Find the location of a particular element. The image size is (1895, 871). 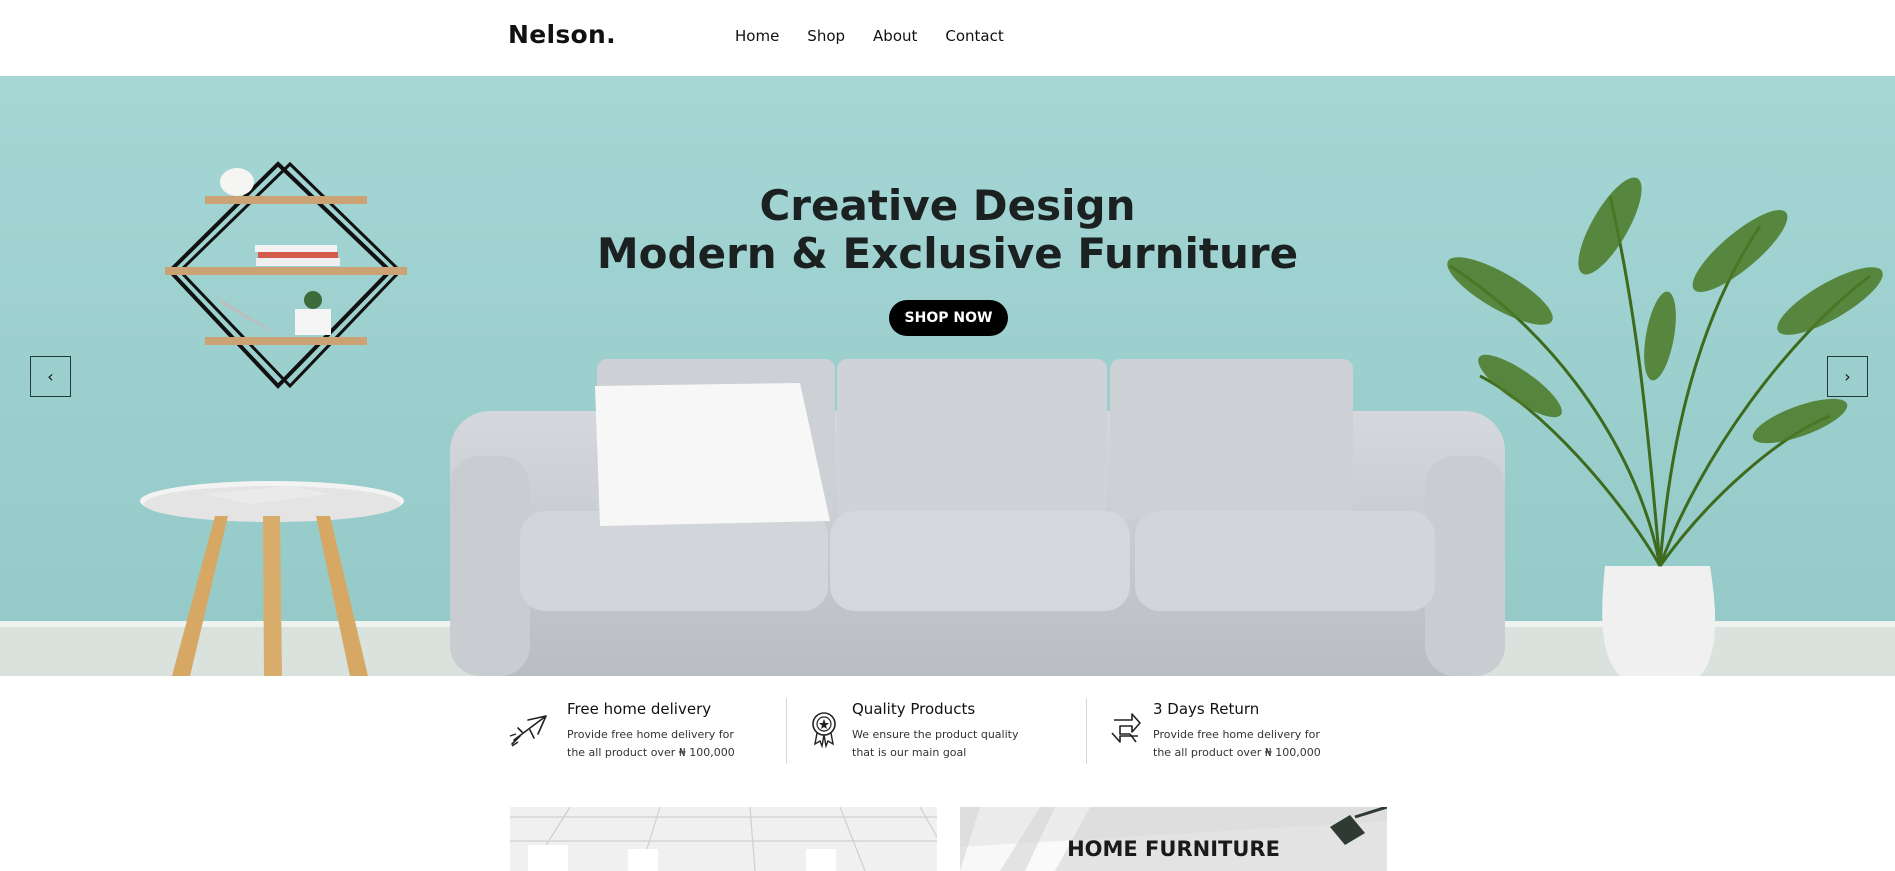

category-card-ceiling is located at coordinates (723, 839).